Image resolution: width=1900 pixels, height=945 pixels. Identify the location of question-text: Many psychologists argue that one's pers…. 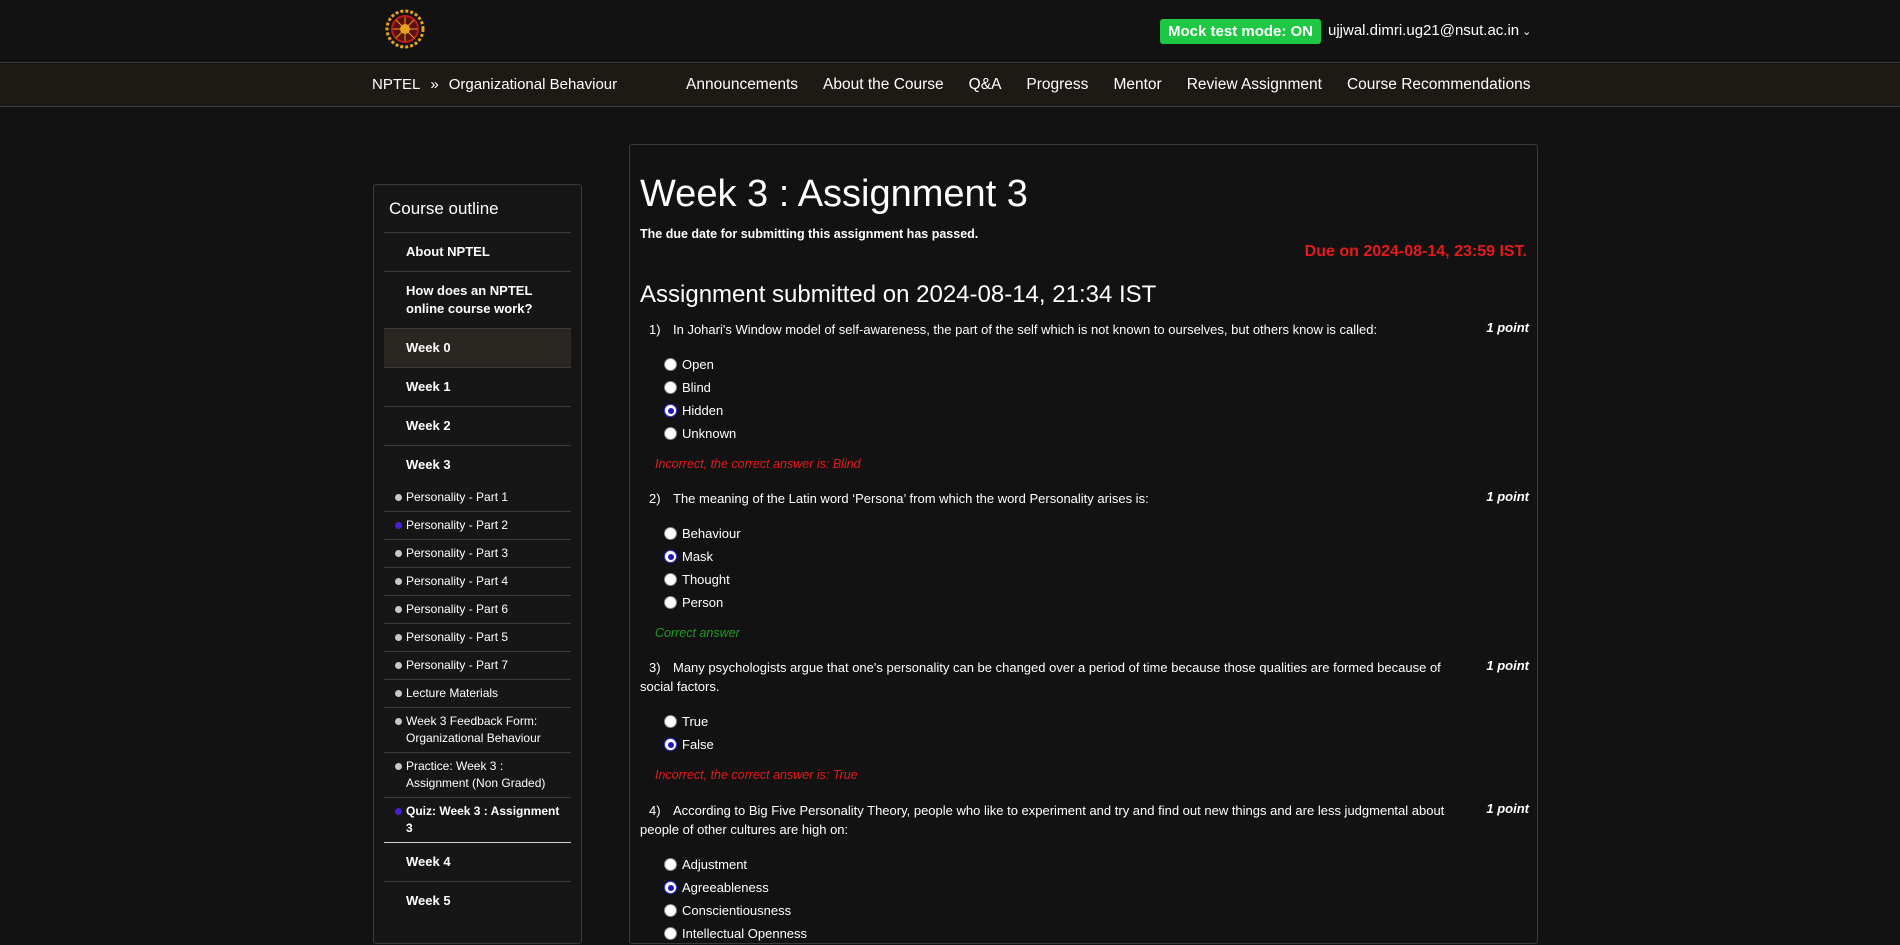
(1040, 677).